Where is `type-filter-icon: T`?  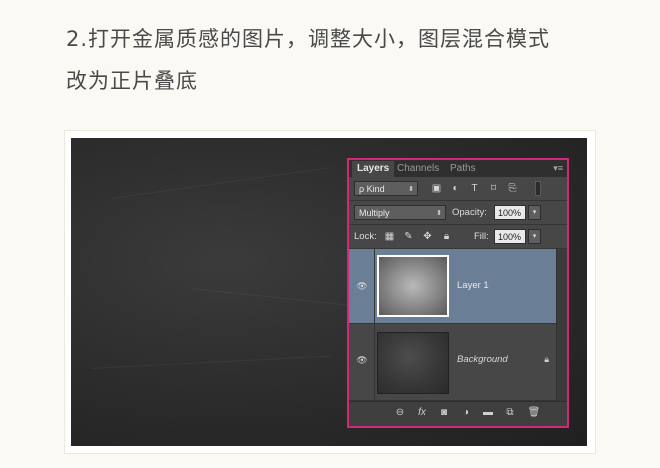
type-filter-icon: T is located at coordinates (474, 188).